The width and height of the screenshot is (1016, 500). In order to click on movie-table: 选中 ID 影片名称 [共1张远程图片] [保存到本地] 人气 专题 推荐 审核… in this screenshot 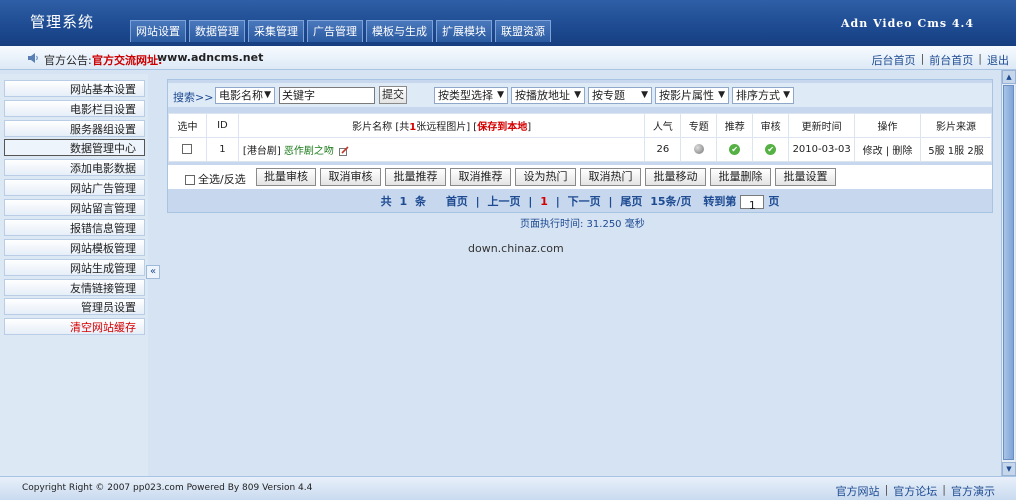, I will do `click(580, 137)`.